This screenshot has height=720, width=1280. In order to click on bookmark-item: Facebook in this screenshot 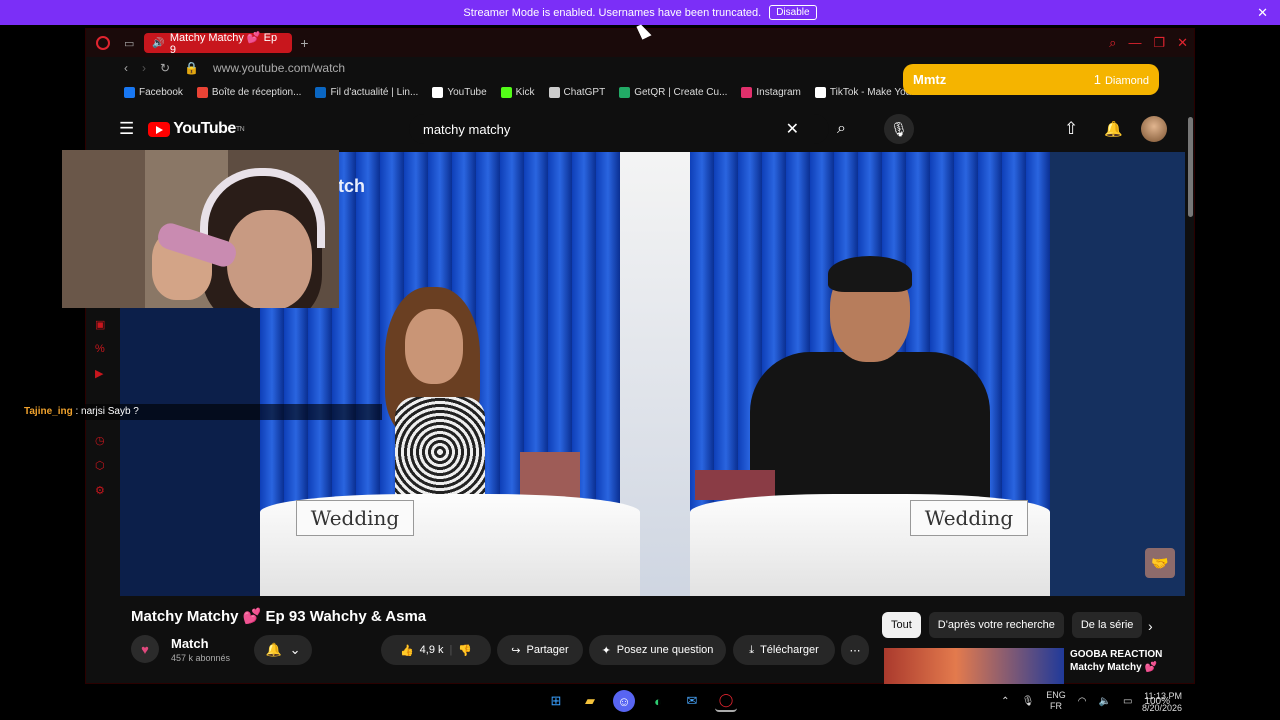, I will do `click(153, 92)`.